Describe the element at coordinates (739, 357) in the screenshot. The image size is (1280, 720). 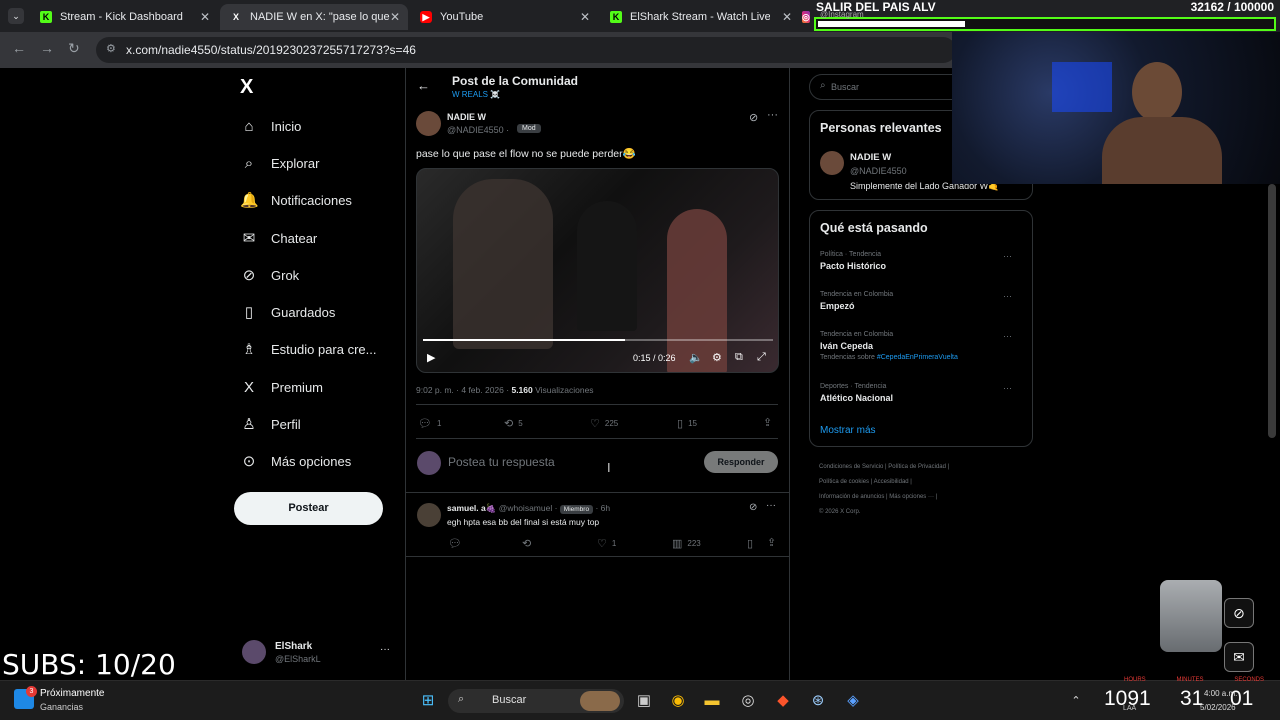
I see `pip-icon: ⧉` at that location.